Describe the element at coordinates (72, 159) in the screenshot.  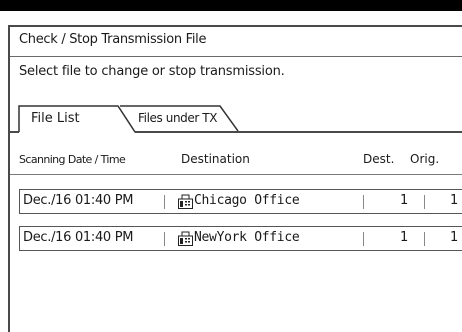
I see `column-header-date: Scanning Date / Time` at that location.